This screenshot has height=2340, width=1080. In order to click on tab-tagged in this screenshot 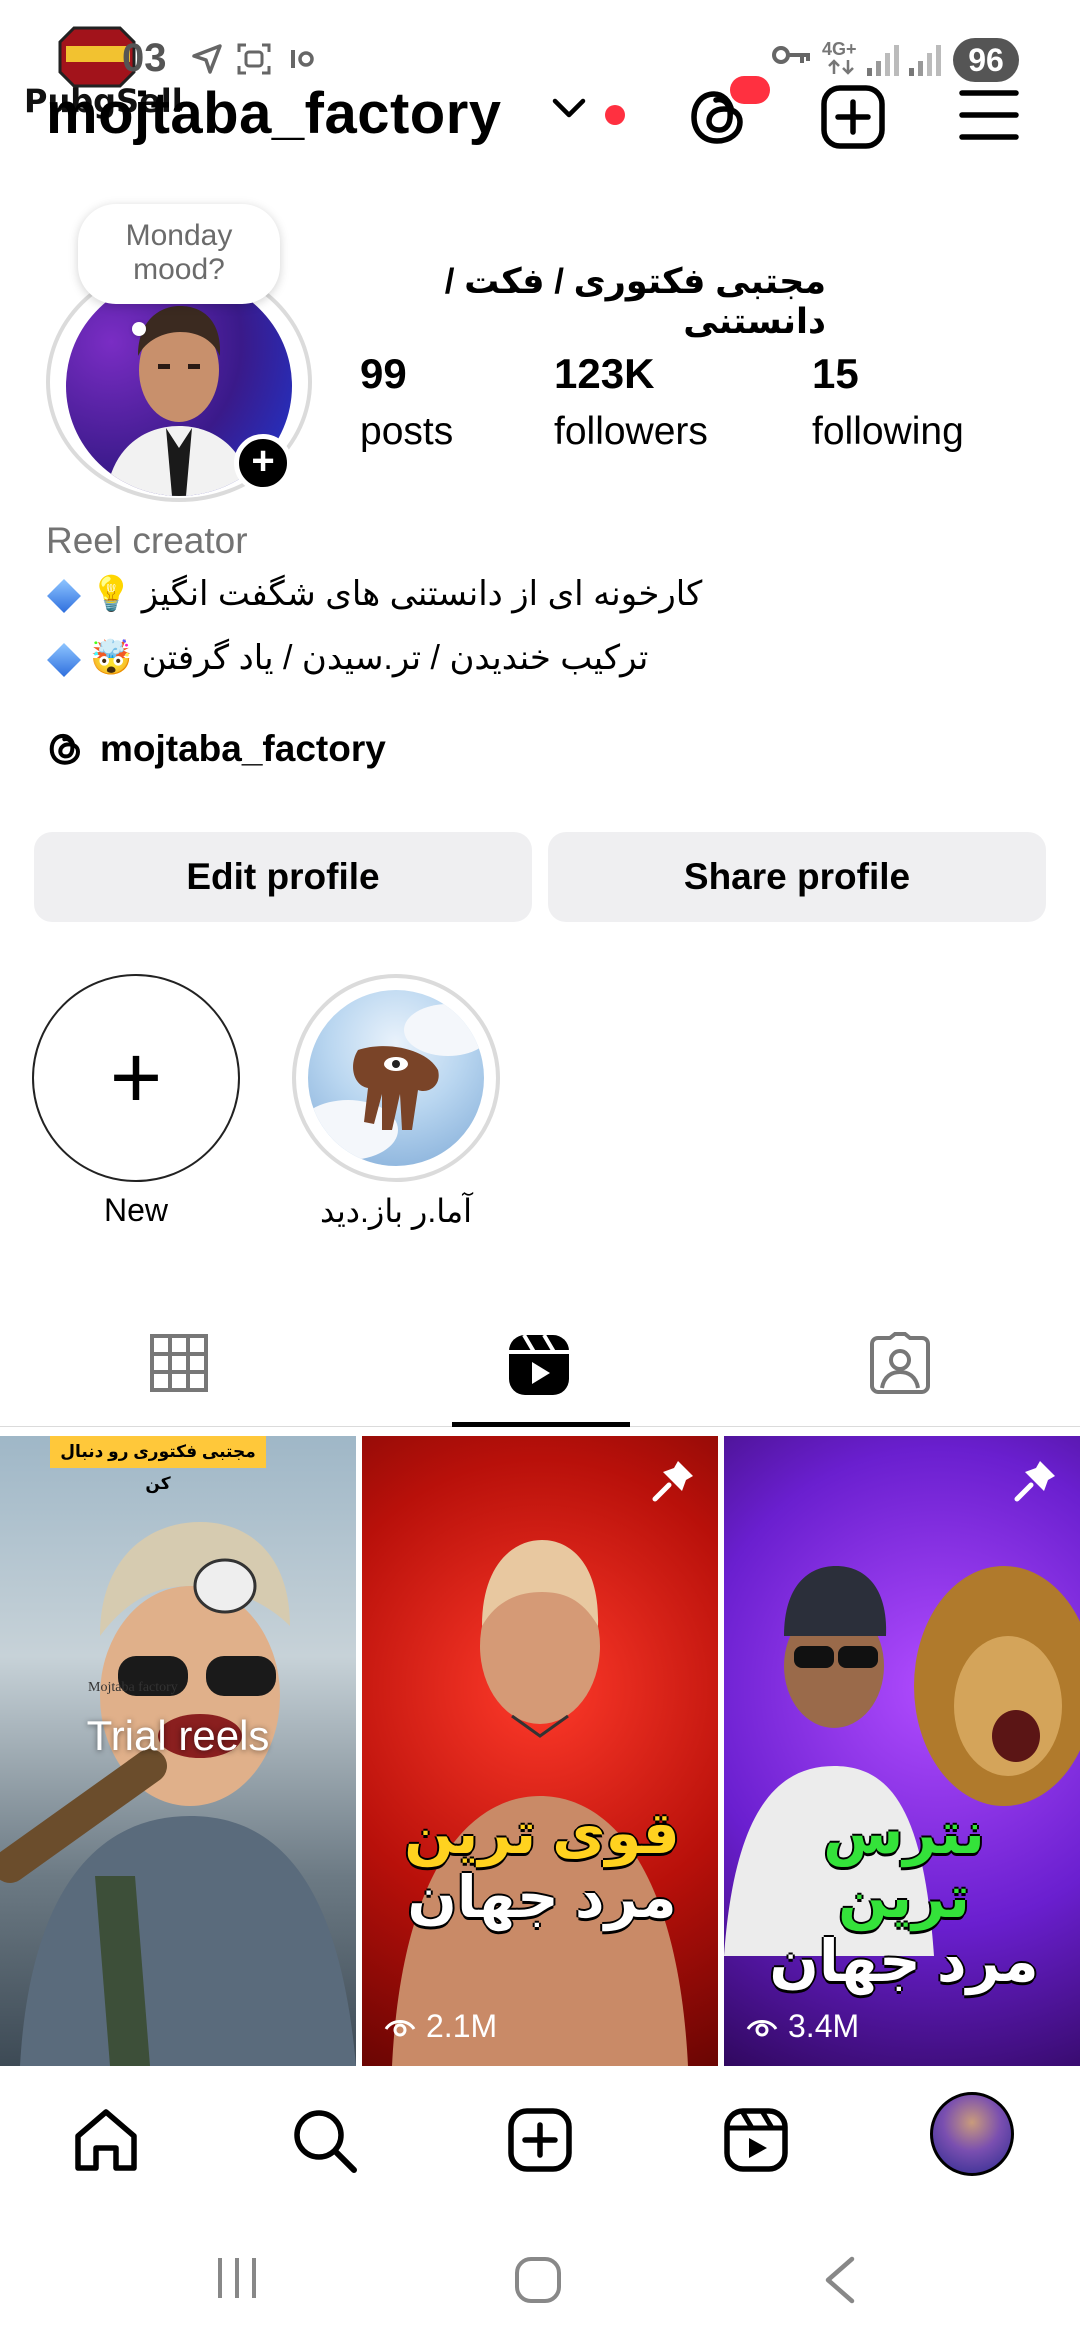, I will do `click(900, 1375)`.